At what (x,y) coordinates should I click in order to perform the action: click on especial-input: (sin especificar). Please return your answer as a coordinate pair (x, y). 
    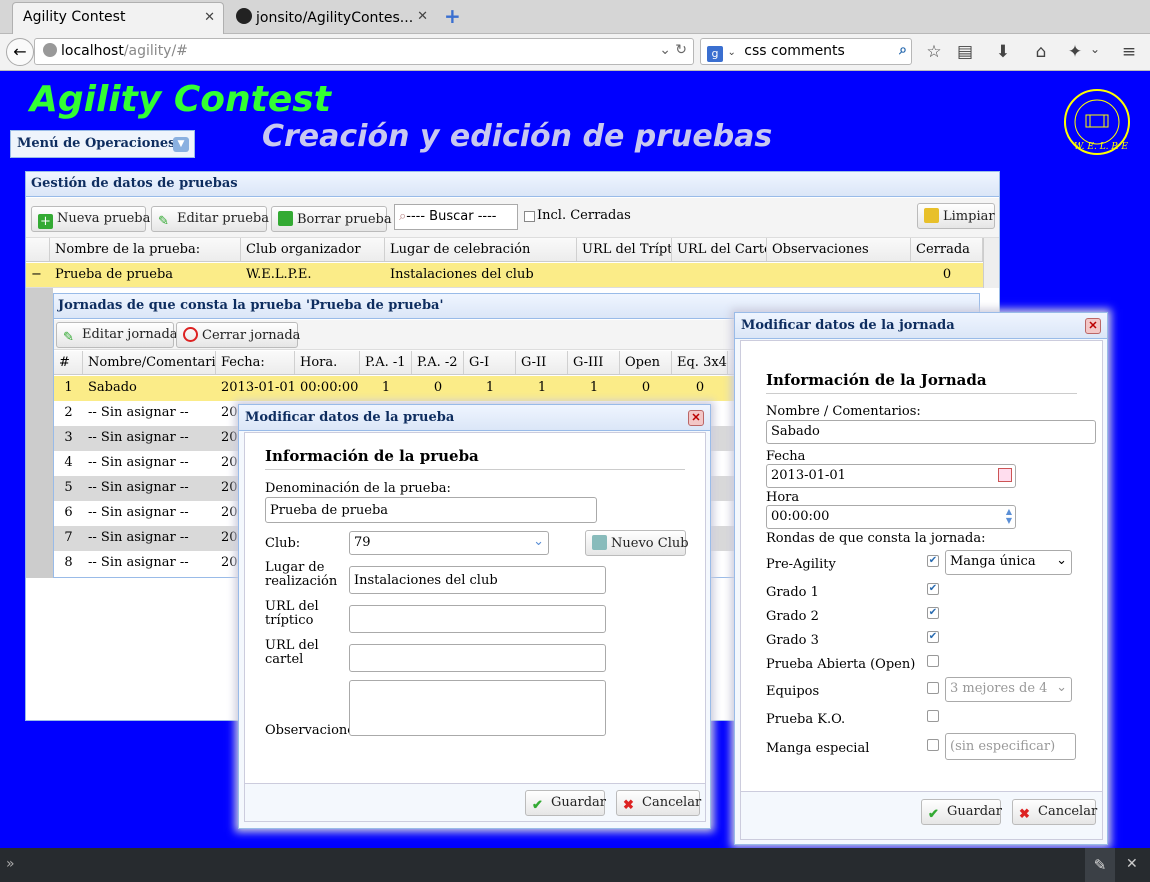
    Looking at the image, I should click on (1010, 746).